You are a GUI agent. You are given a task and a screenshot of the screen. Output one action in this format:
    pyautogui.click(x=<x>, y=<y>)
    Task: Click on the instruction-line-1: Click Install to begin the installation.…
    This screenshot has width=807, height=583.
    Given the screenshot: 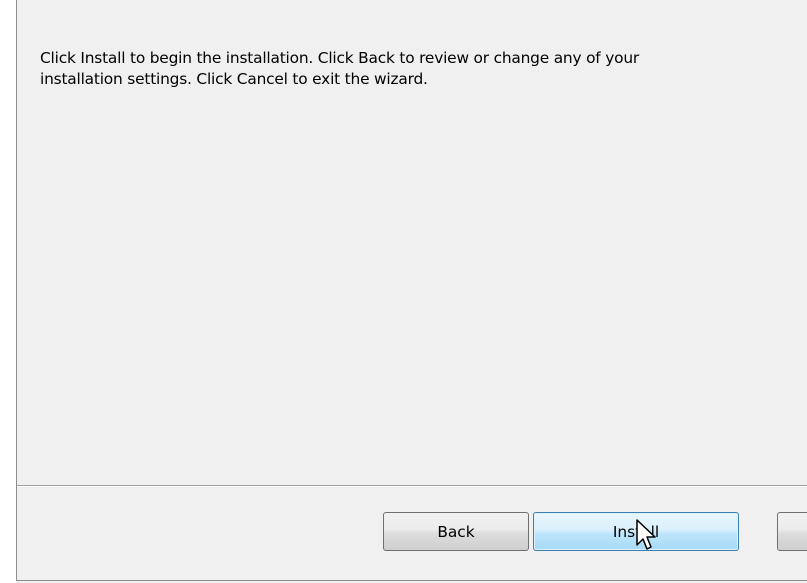 What is the action you would take?
    pyautogui.click(x=340, y=58)
    